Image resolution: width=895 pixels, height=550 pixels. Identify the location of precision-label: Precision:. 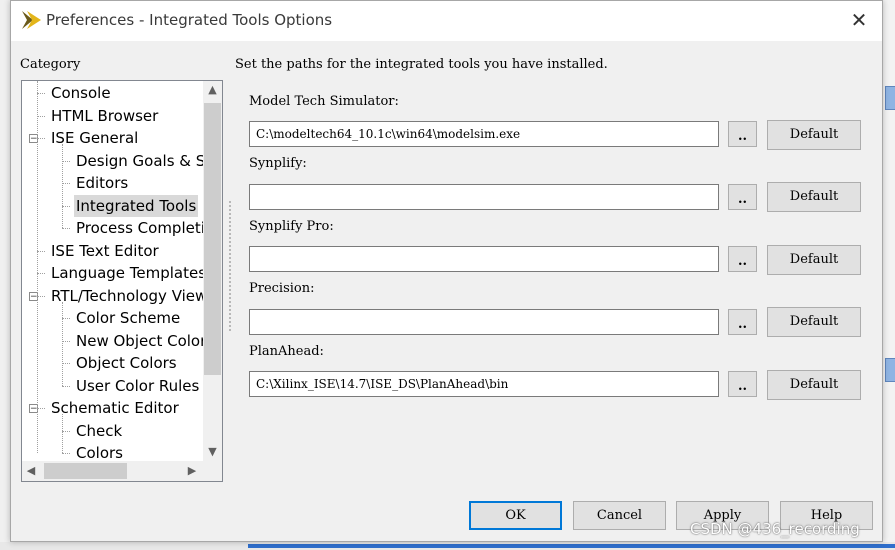
(282, 288).